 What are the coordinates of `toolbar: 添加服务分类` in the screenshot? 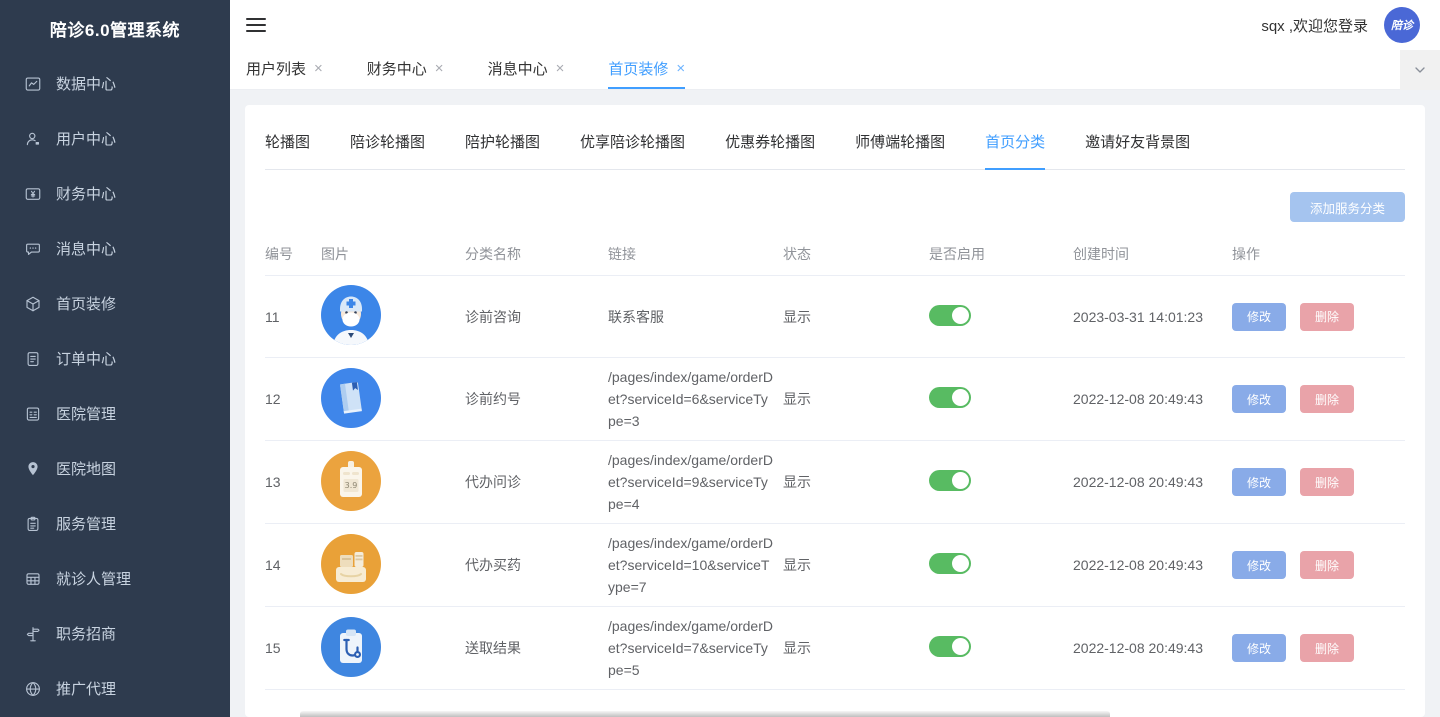 It's located at (835, 207).